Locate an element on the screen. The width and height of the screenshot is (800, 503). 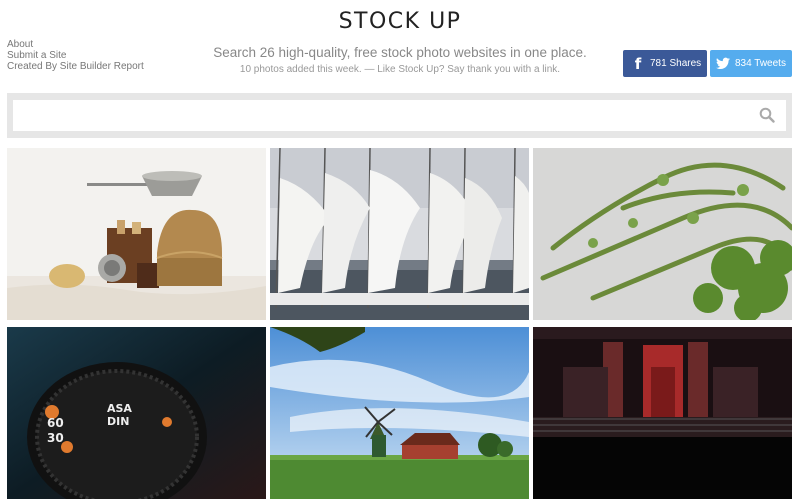
photo-camera-dial: 60 30 ASA DIN is located at coordinates (136, 413).